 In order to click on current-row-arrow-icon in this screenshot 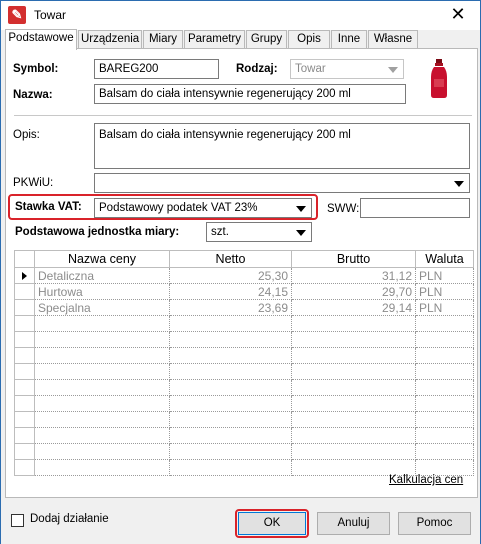, I will do `click(24, 275)`.